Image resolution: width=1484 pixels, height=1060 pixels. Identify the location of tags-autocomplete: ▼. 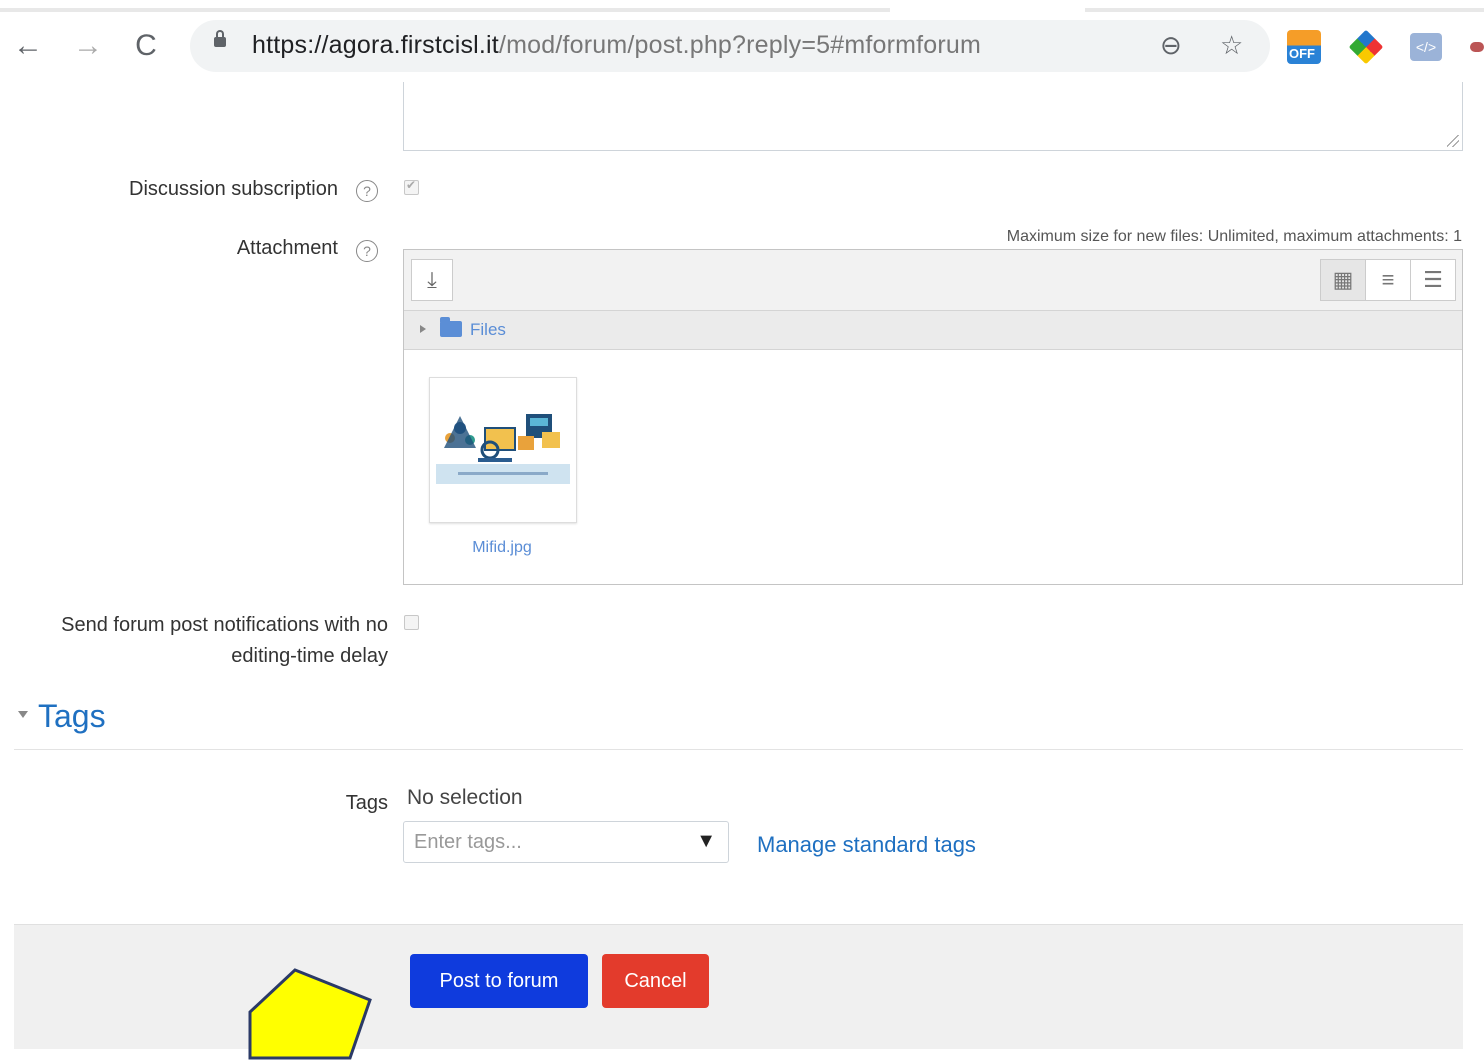
(566, 842).